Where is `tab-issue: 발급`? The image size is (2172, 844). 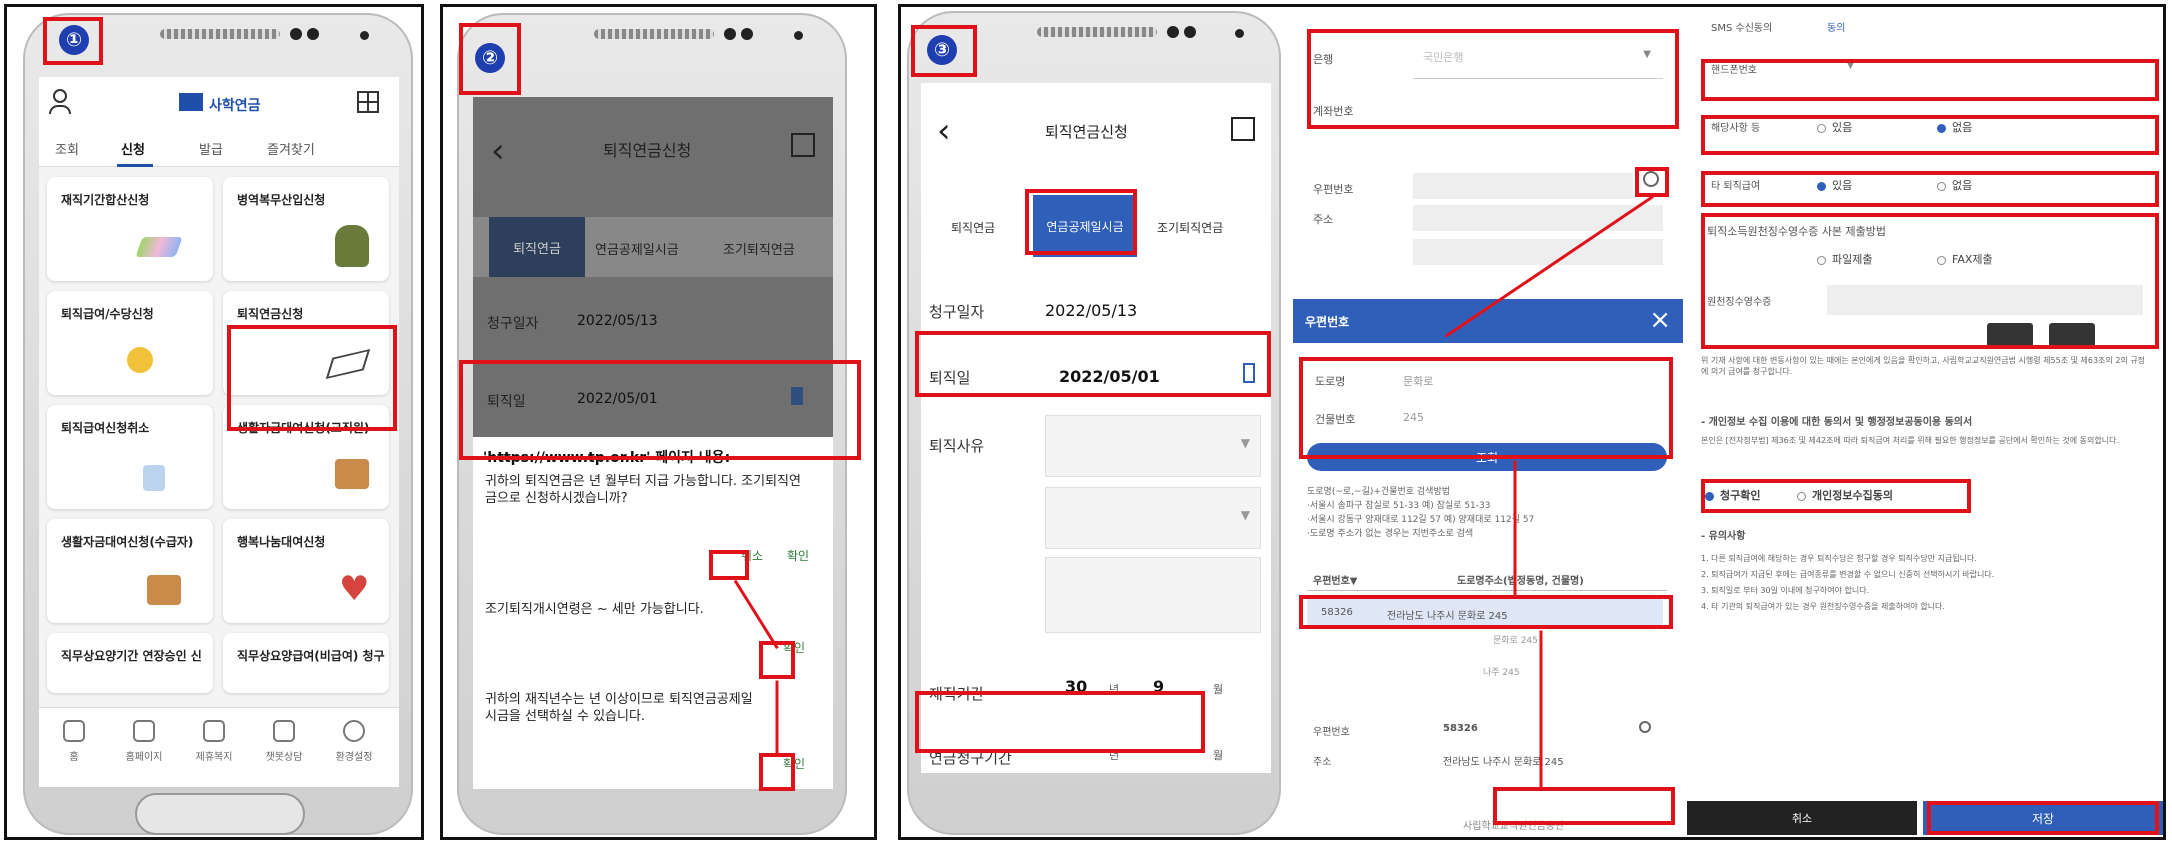 tab-issue: 발급 is located at coordinates (211, 148).